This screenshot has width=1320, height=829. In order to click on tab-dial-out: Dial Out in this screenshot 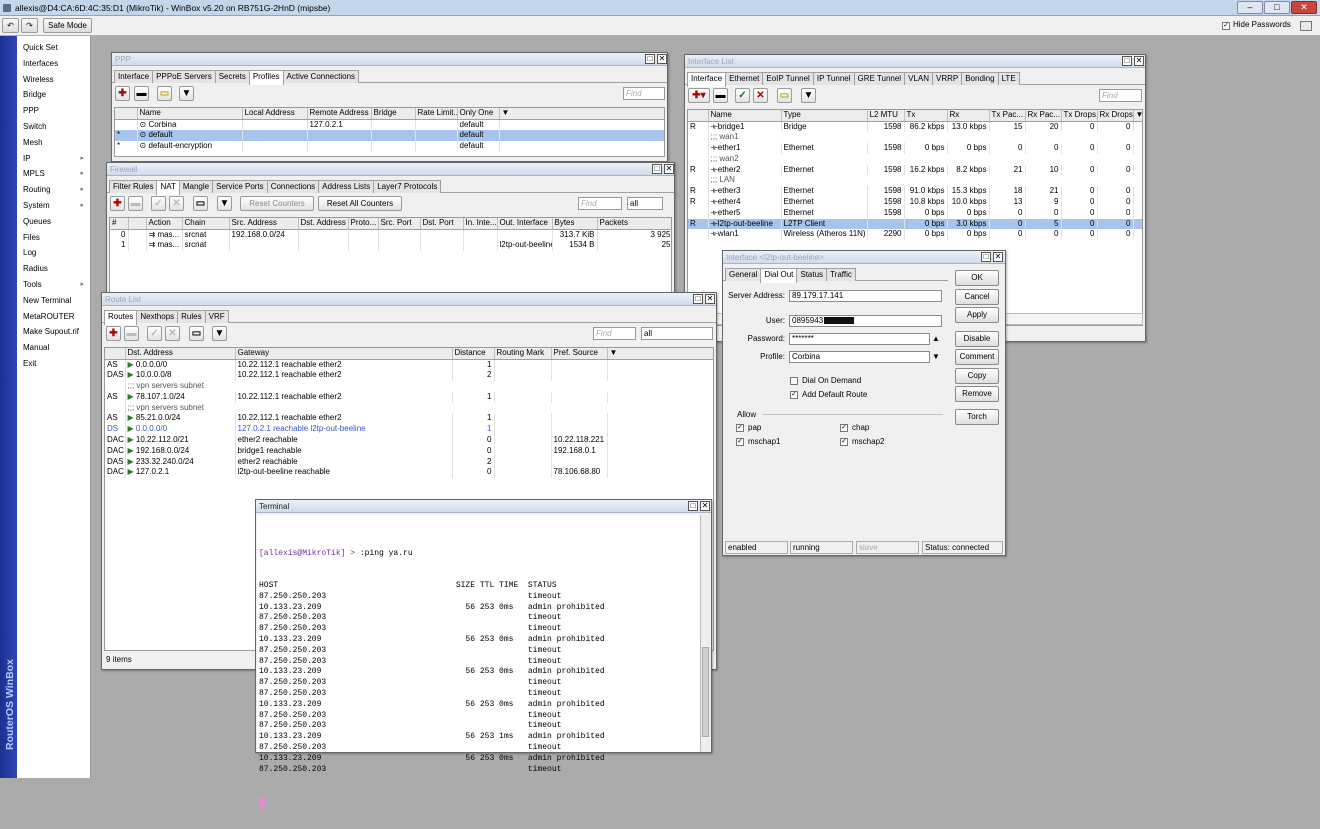, I will do `click(779, 275)`.